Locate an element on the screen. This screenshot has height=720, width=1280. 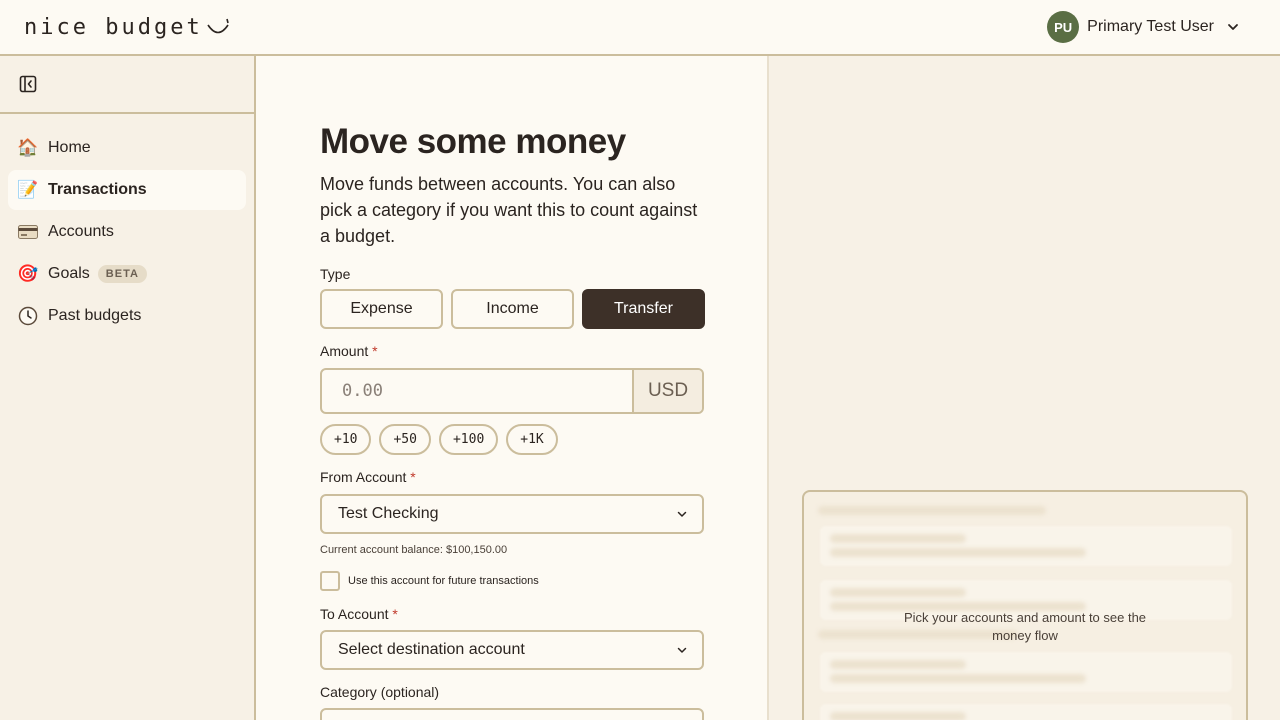
sidebar-item-home: 🏠 Home is located at coordinates (127, 148).